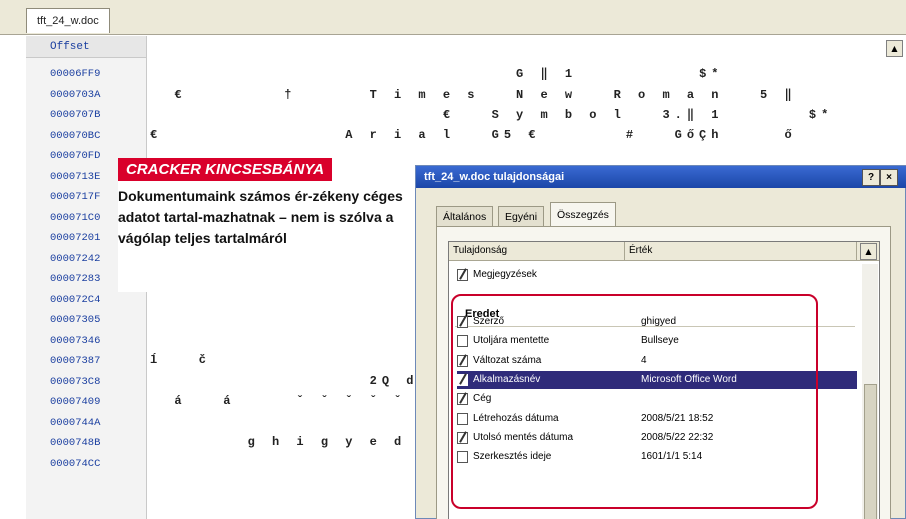  What do you see at coordinates (75, 115) in the screenshot?
I see `offset-label: 0000707B` at bounding box center [75, 115].